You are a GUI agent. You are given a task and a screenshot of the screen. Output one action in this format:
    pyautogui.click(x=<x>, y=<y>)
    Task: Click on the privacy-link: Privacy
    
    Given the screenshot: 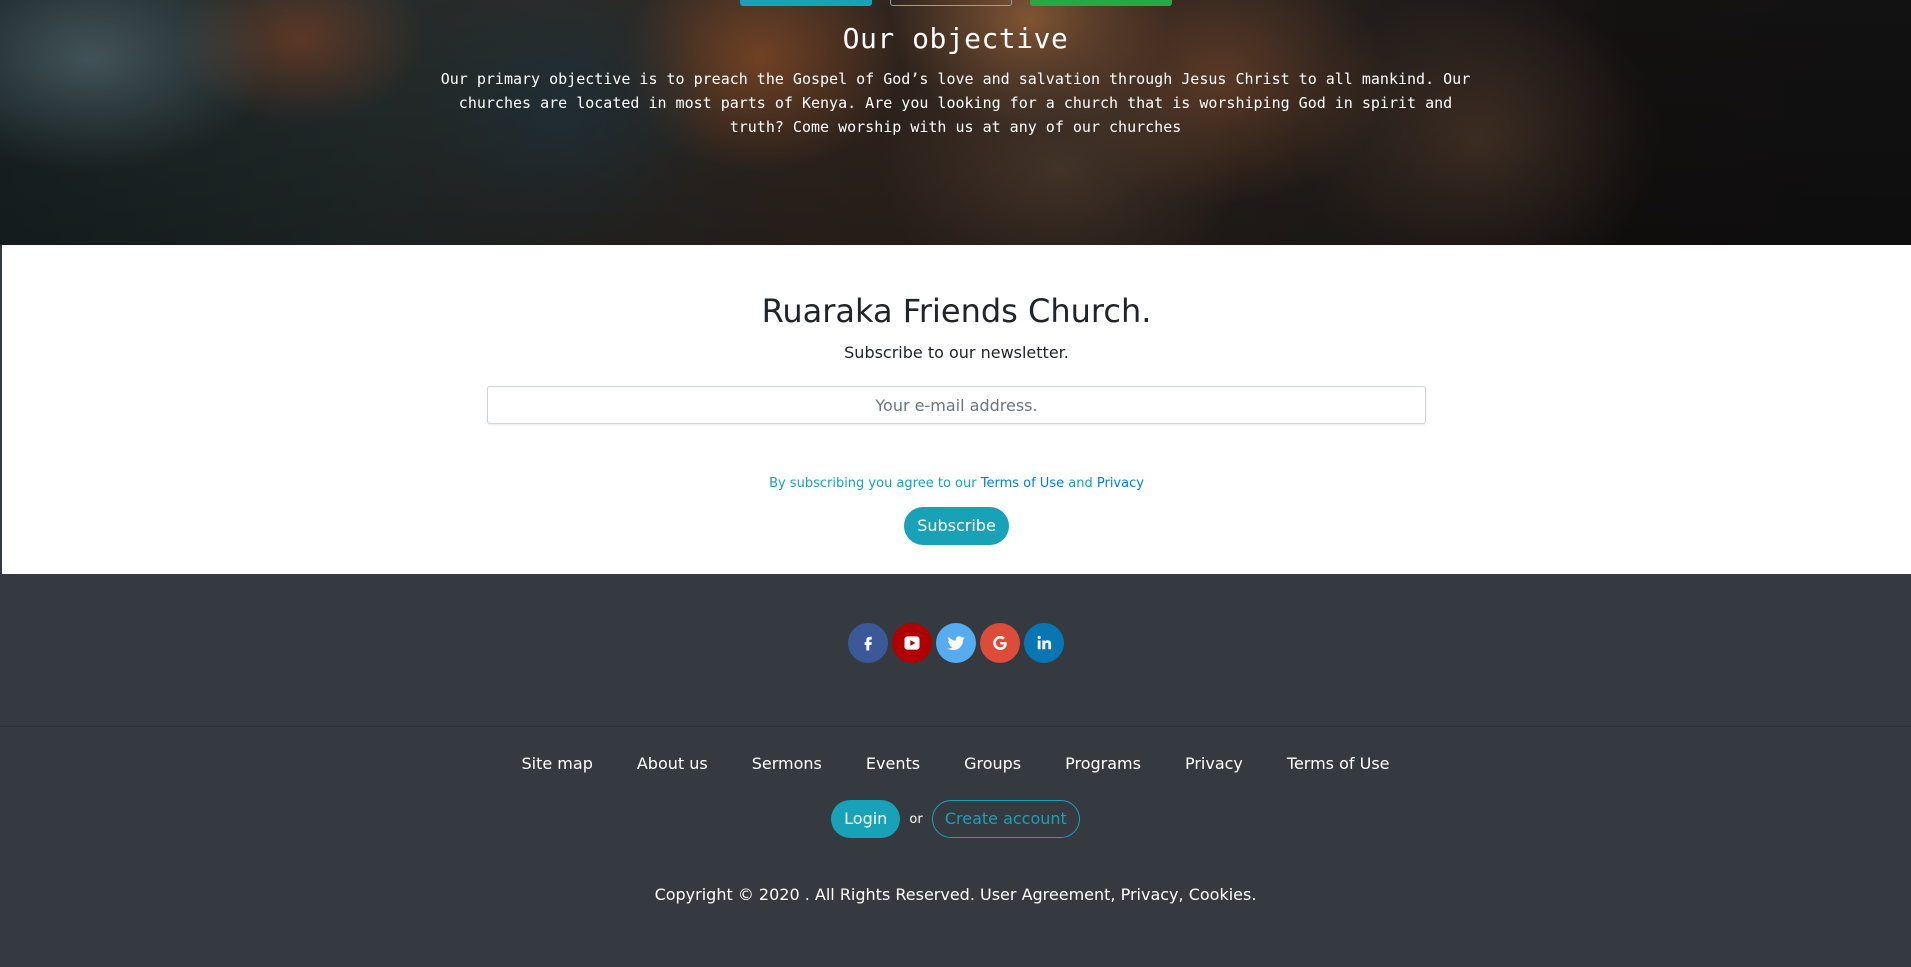 What is the action you would take?
    pyautogui.click(x=1120, y=483)
    